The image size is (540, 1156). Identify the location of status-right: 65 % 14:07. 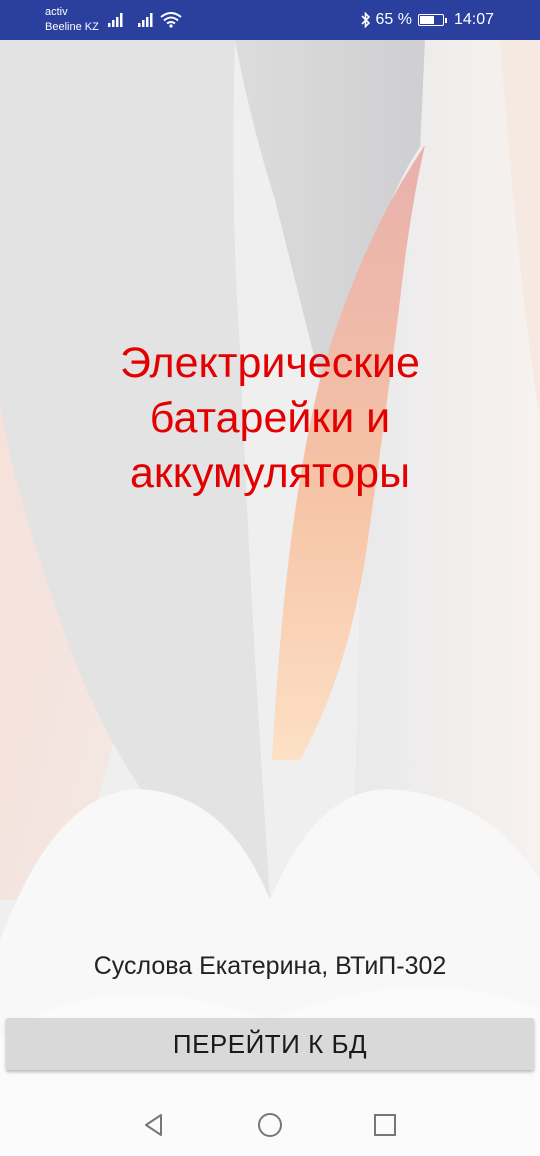
(427, 20).